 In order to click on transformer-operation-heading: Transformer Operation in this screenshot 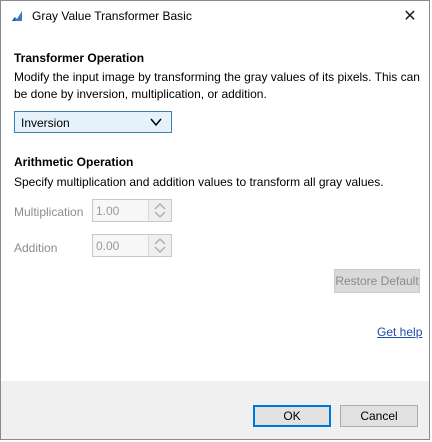, I will do `click(79, 58)`.